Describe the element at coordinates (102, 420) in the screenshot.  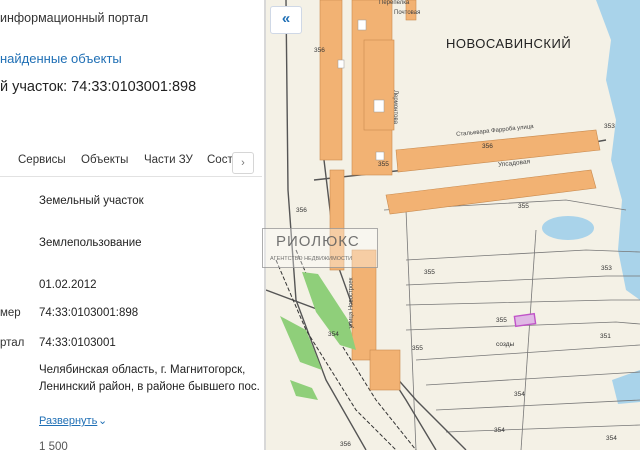
I see `chevron-down-icon: ⌄` at that location.